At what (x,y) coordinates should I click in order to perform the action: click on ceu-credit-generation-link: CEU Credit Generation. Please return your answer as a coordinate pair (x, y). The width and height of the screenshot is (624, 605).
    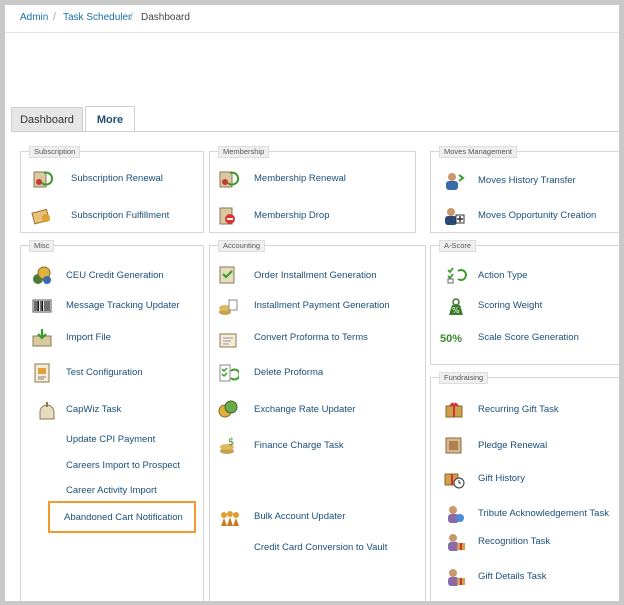
    Looking at the image, I should click on (115, 275).